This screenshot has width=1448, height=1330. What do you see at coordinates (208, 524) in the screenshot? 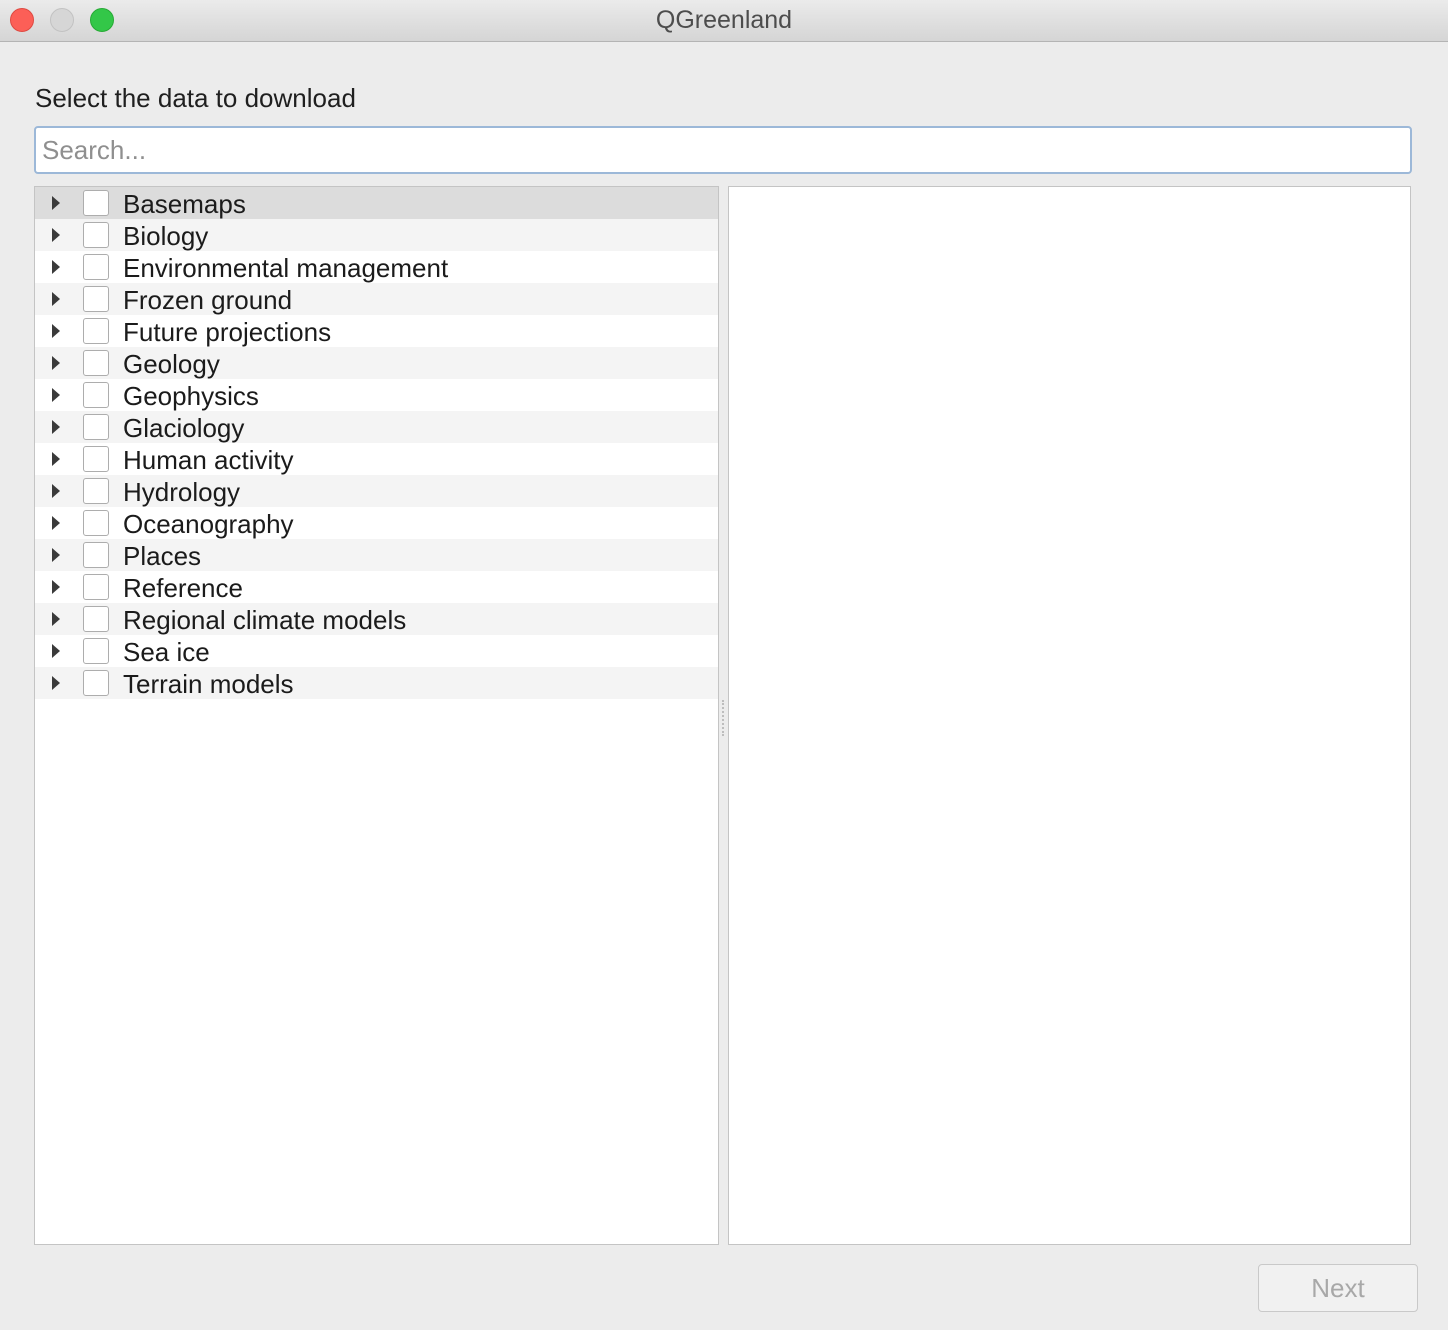
I see `tree-row-label: Oceanography` at bounding box center [208, 524].